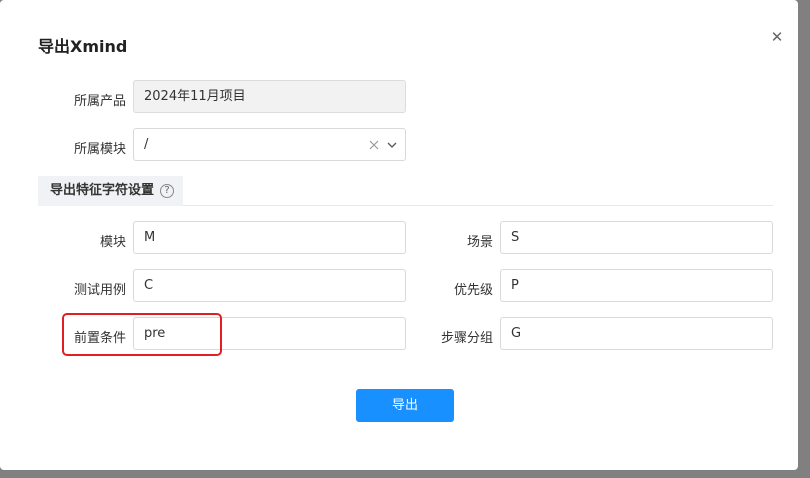  What do you see at coordinates (167, 190) in the screenshot?
I see `help-icon: ?` at bounding box center [167, 190].